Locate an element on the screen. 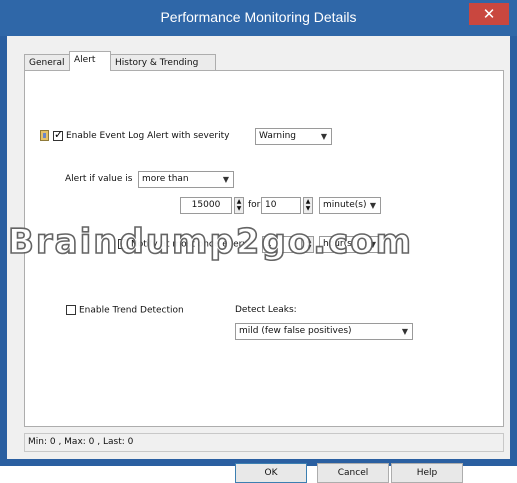  event-log-icon is located at coordinates (44, 135).